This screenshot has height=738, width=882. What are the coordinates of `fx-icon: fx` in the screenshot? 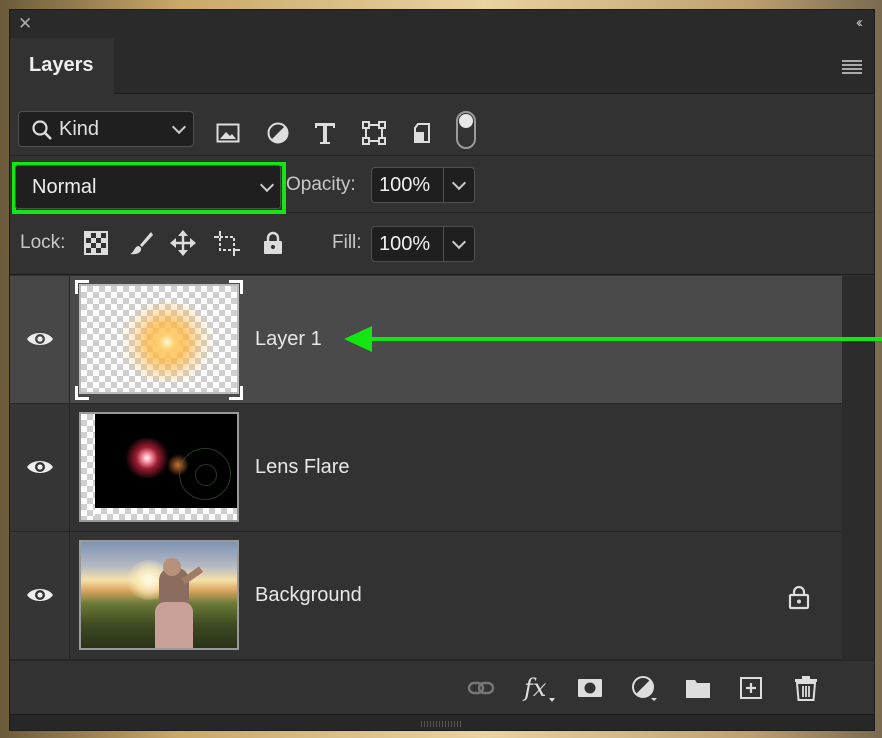 It's located at (539, 689).